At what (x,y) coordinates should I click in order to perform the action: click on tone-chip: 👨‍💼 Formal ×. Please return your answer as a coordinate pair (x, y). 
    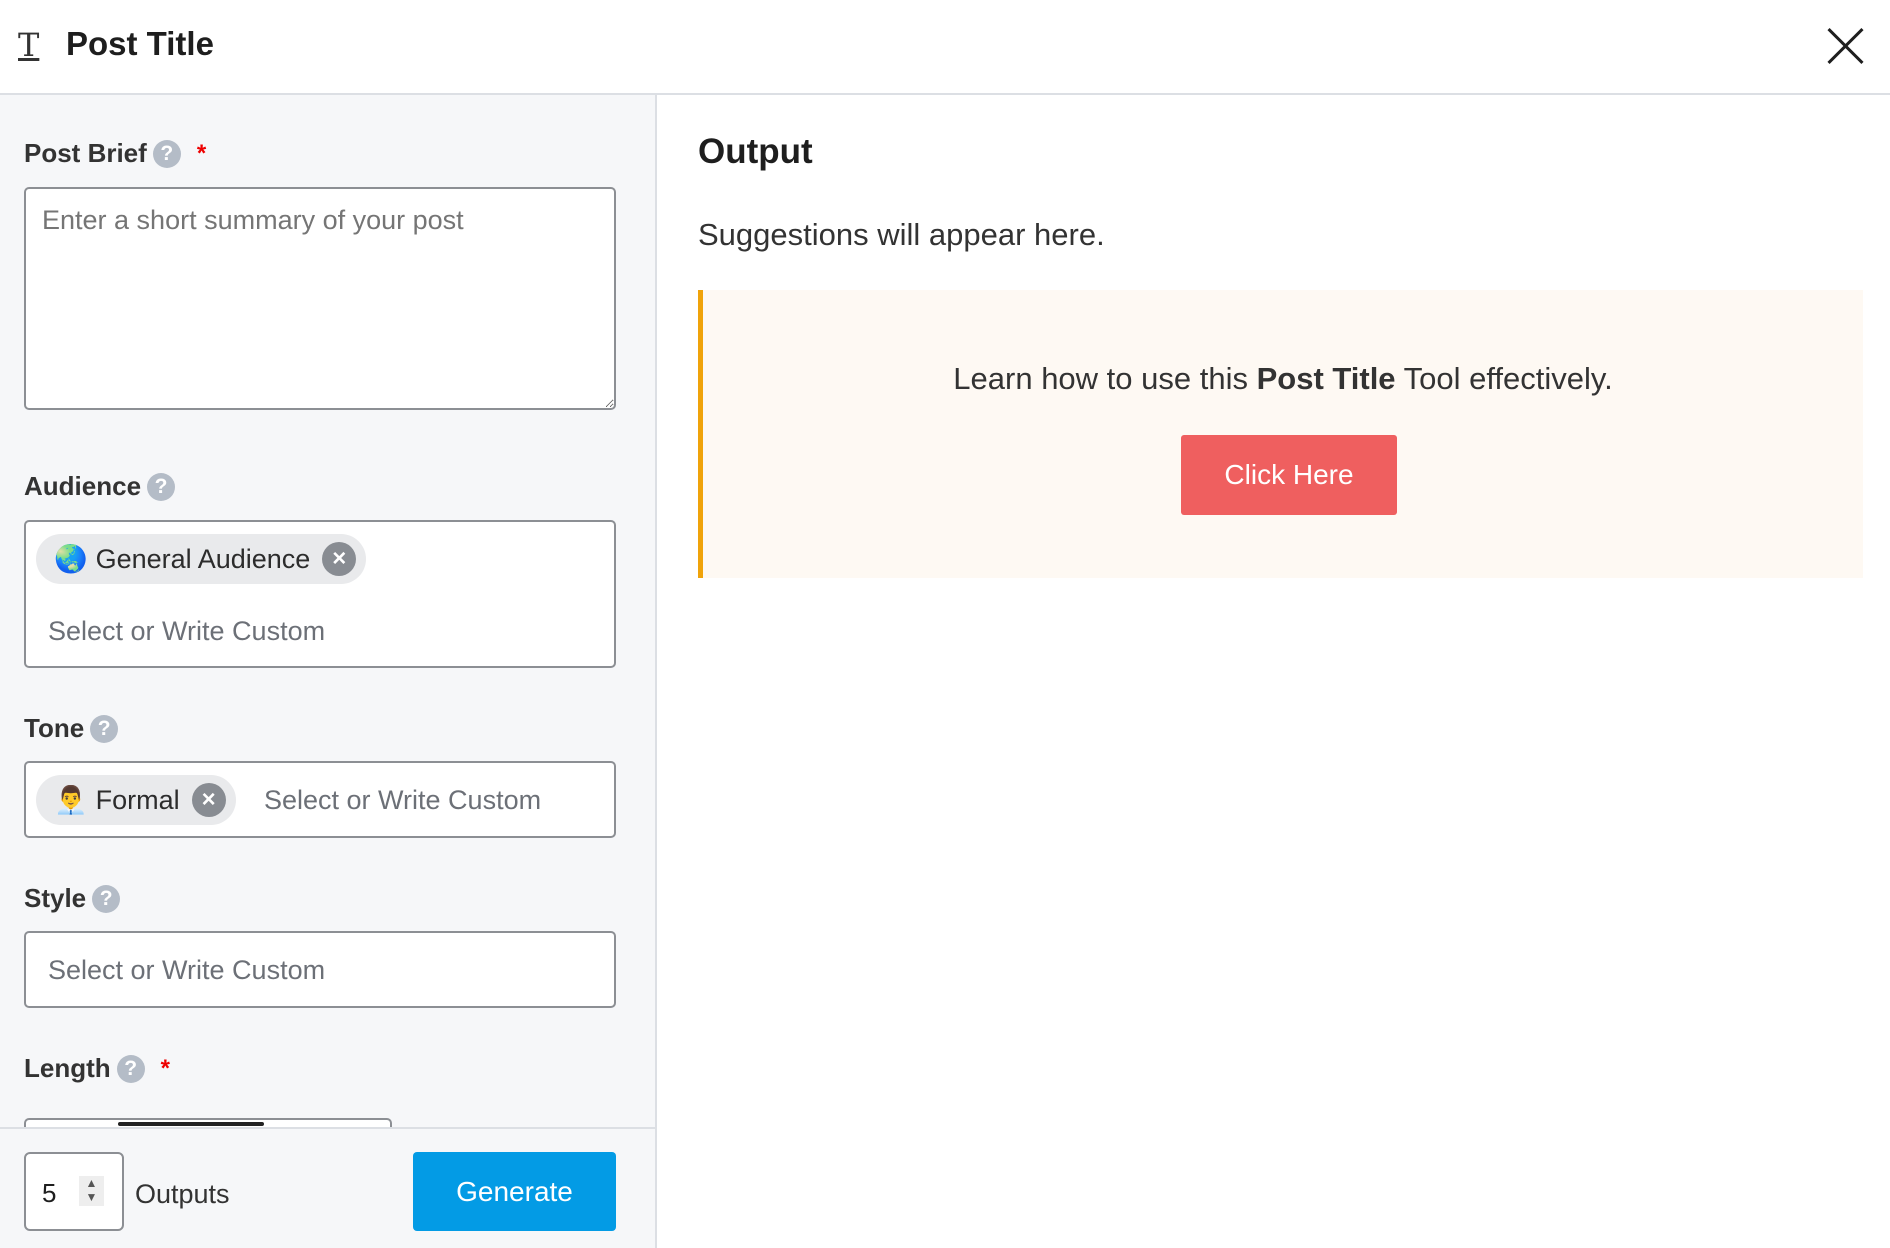
    Looking at the image, I should click on (136, 800).